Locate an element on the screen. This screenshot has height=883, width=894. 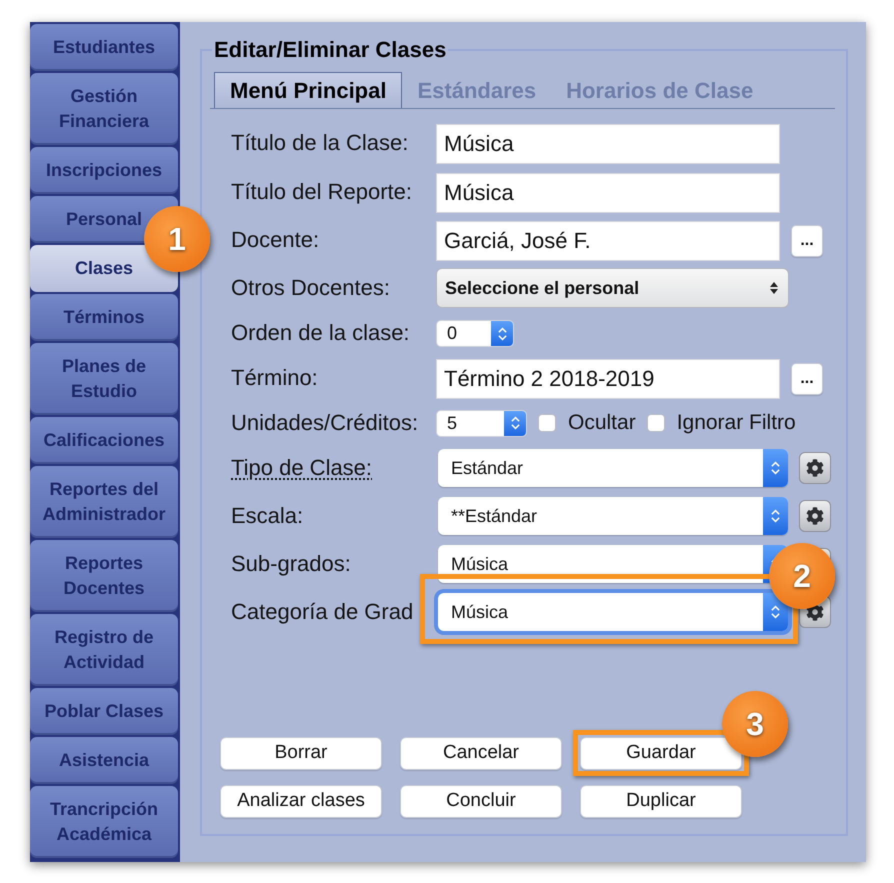
field-label: Unidades/Créditos: is located at coordinates (324, 422).